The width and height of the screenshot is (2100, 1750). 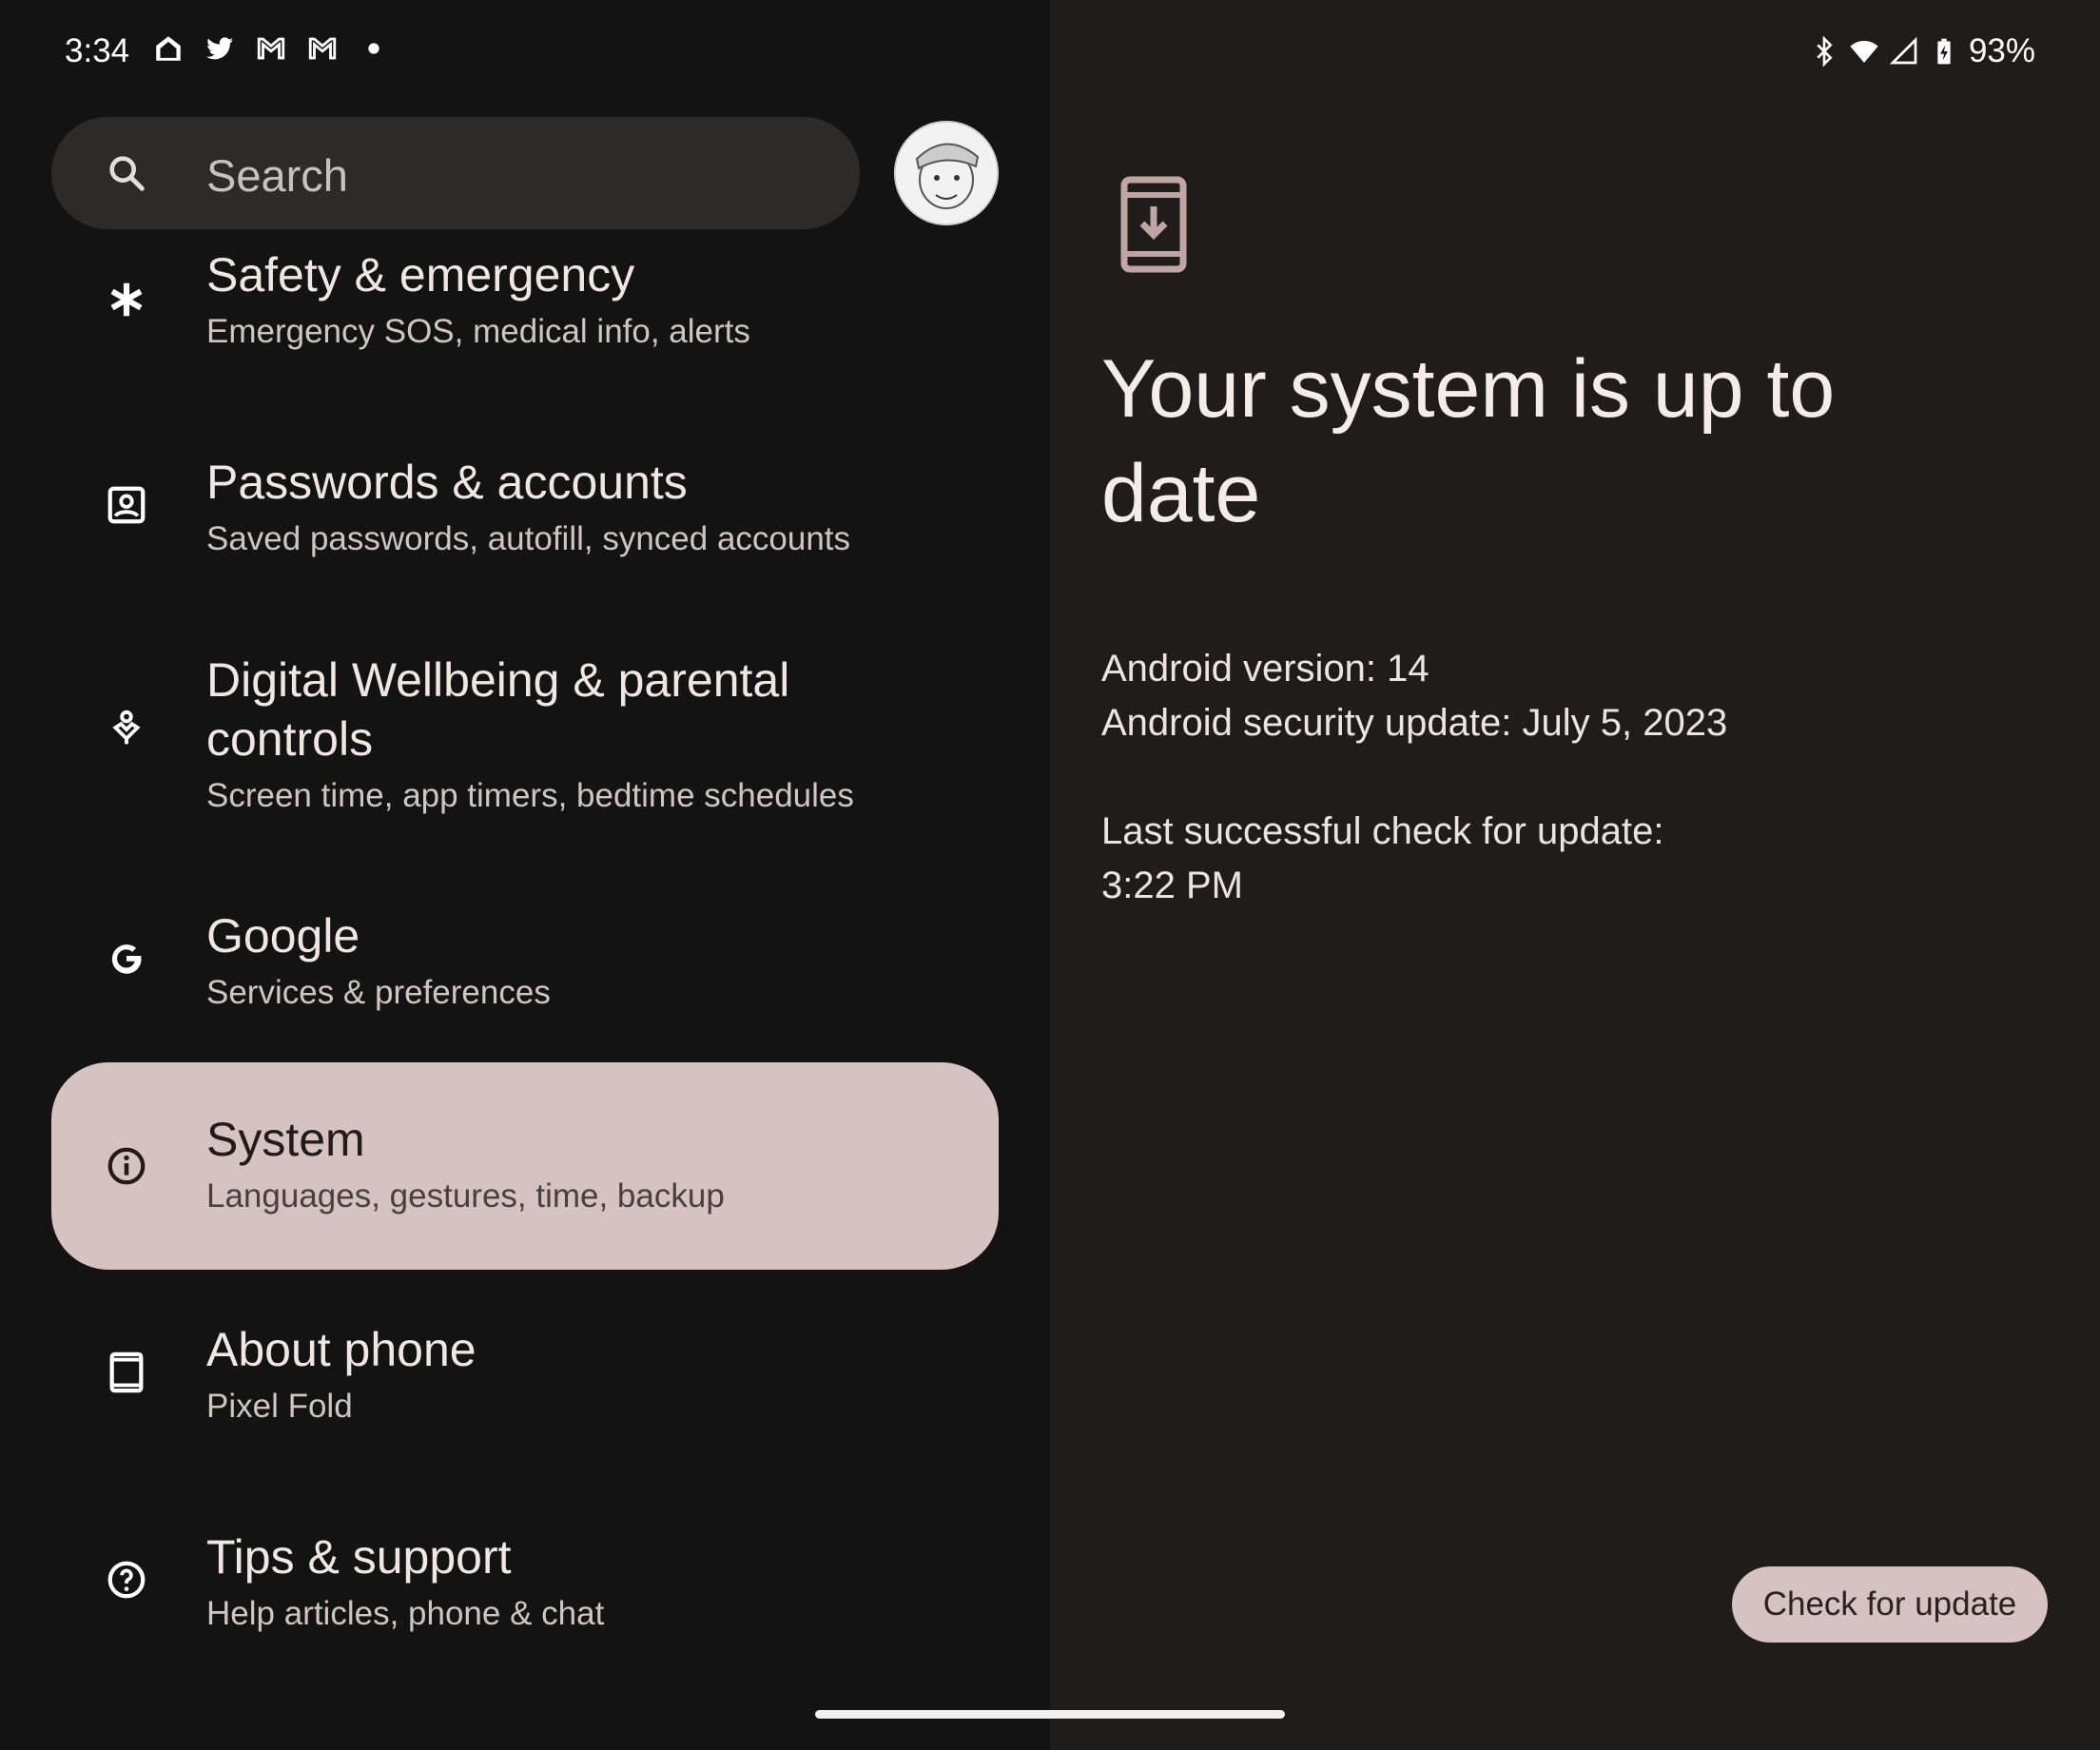 I want to click on security-update: Android security update: July 5, 2023, so click(x=1414, y=723).